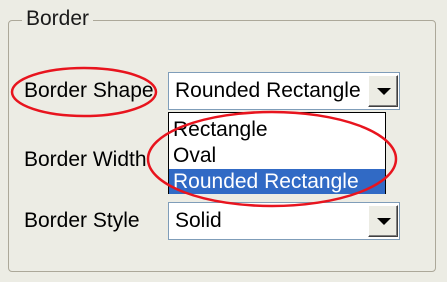 The image size is (447, 282). What do you see at coordinates (82, 220) in the screenshot?
I see `border-style-label: Border Style` at bounding box center [82, 220].